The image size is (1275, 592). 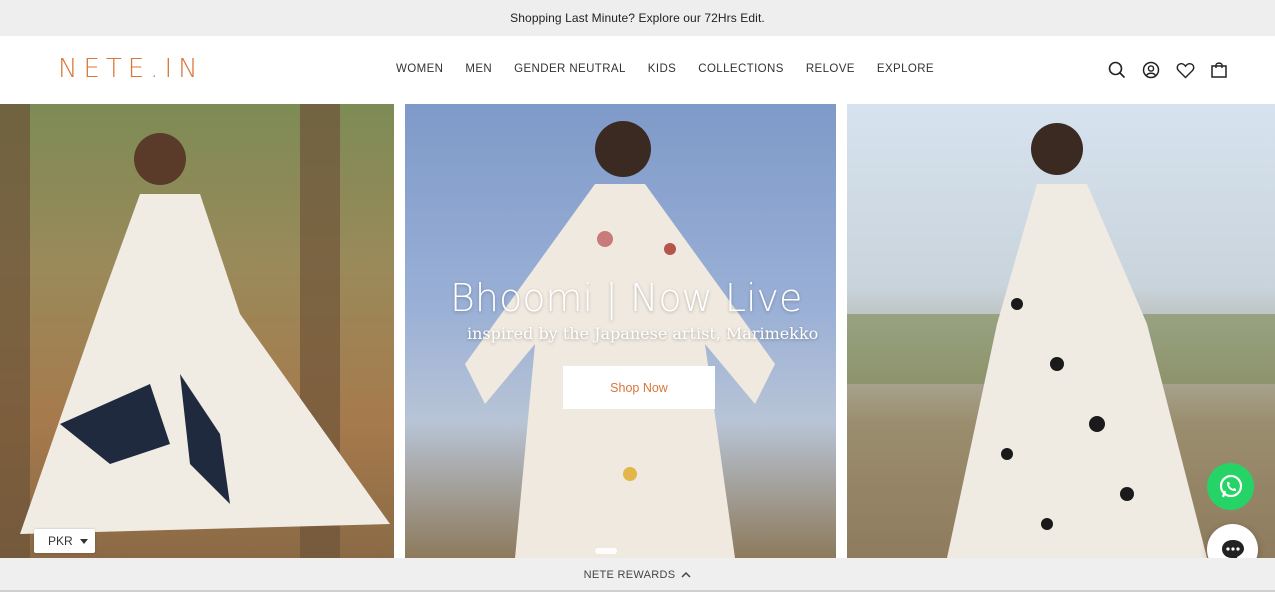 I want to click on nav-item-kids: KIDS, so click(x=662, y=69).